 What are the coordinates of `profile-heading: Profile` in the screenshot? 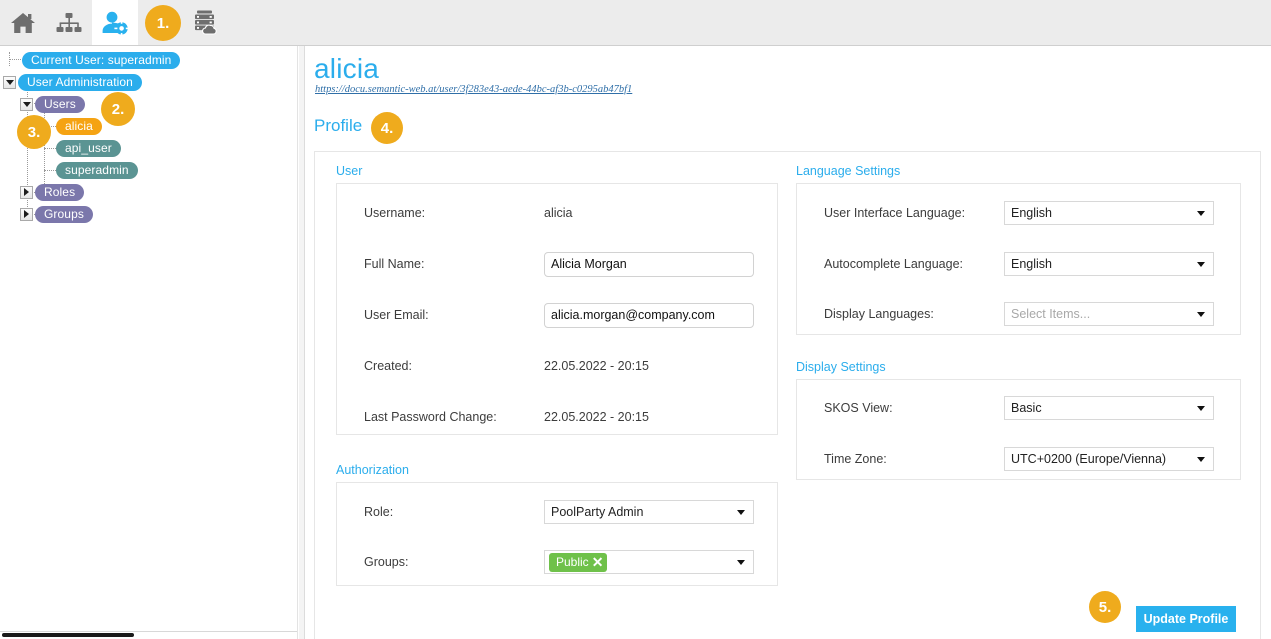 It's located at (338, 125).